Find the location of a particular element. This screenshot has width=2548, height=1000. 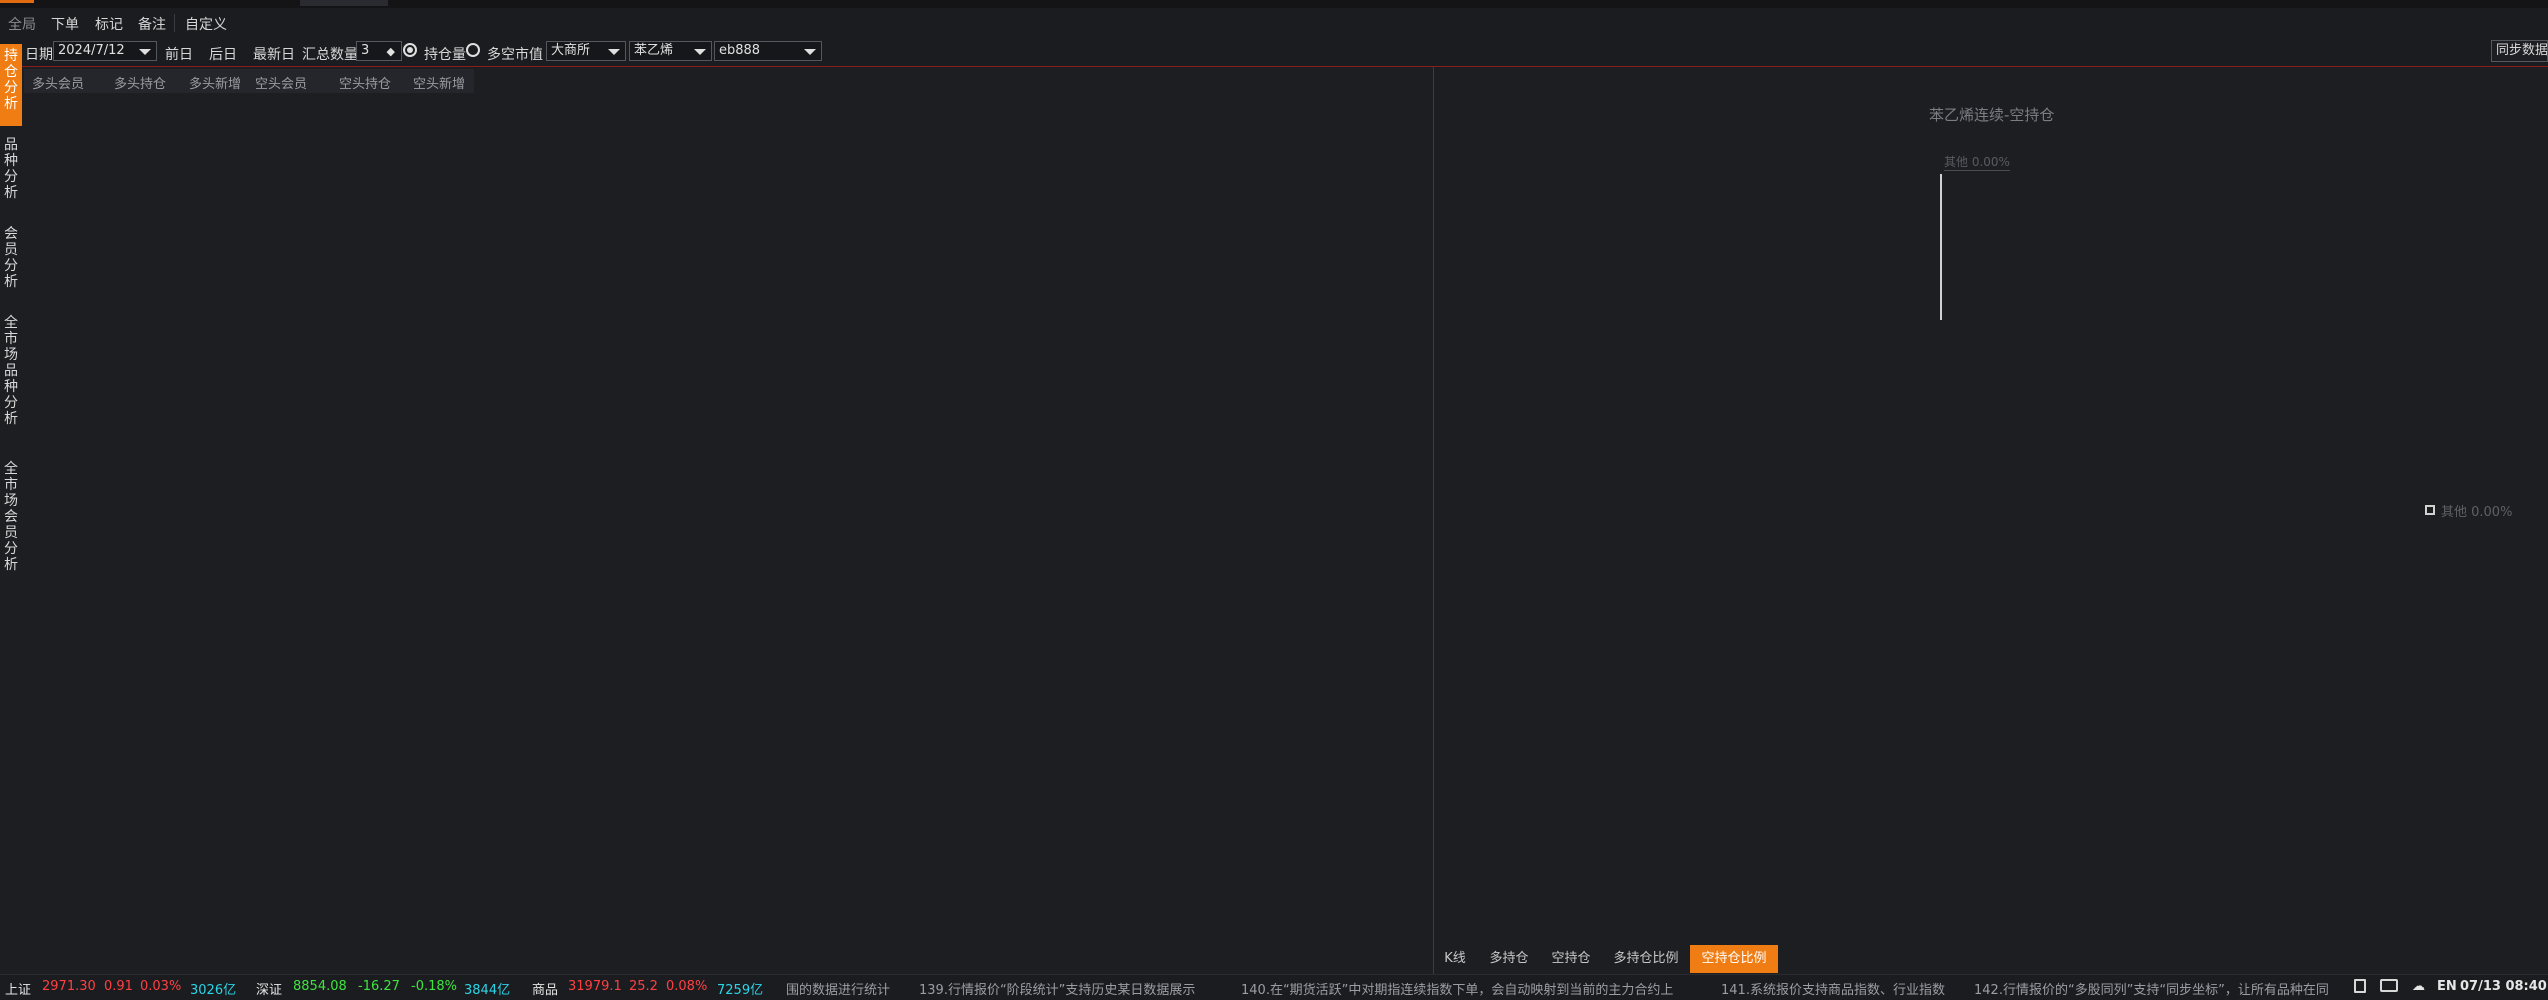

exchange-value: 大商所 is located at coordinates (571, 50).